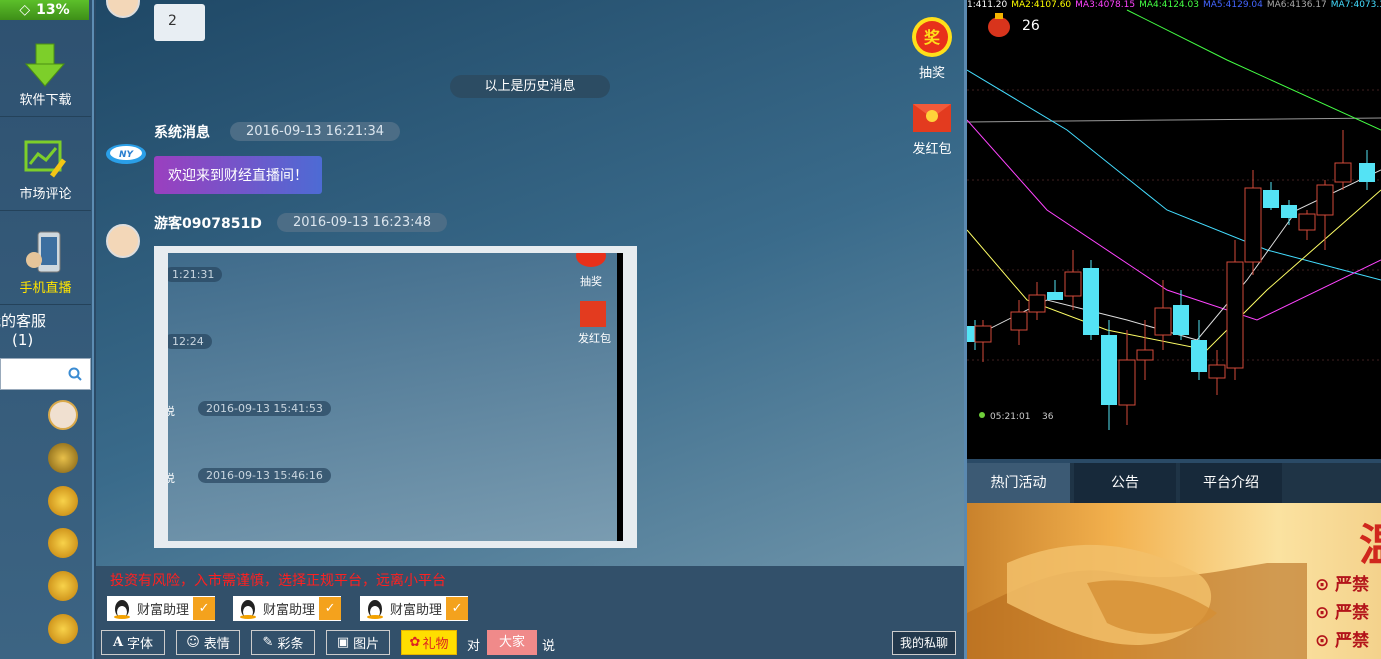 Image resolution: width=1381 pixels, height=659 pixels. What do you see at coordinates (512, 642) in the screenshot?
I see `target-select: 大家` at bounding box center [512, 642].